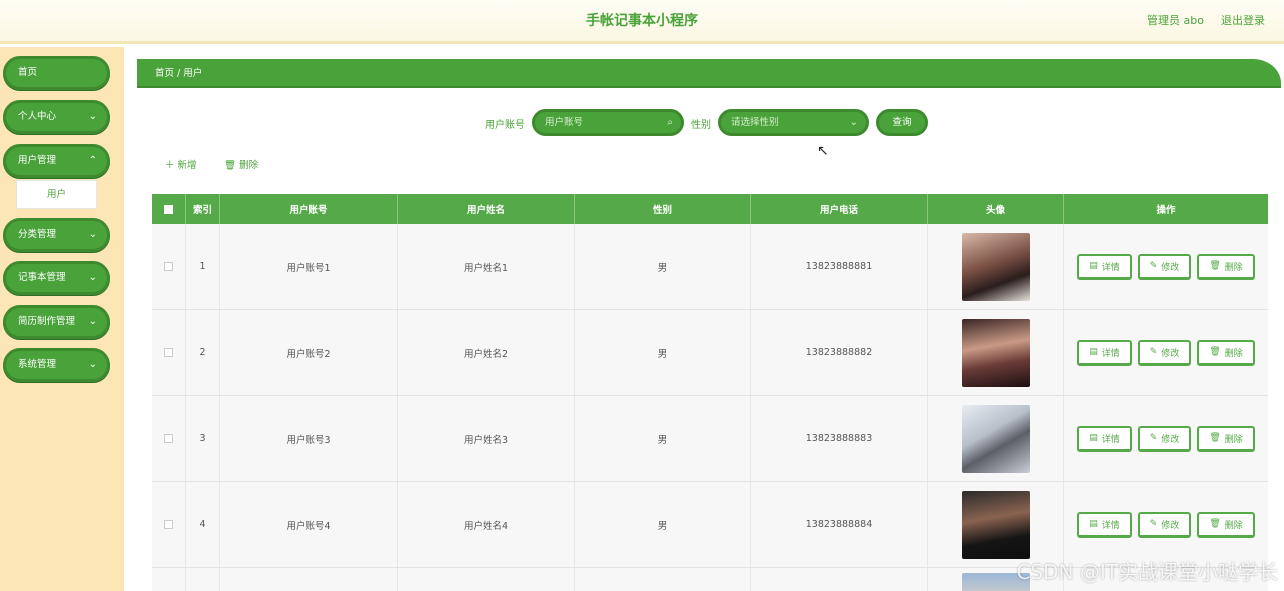 The image size is (1284, 591). What do you see at coordinates (995, 352) in the screenshot?
I see `avatar` at bounding box center [995, 352].